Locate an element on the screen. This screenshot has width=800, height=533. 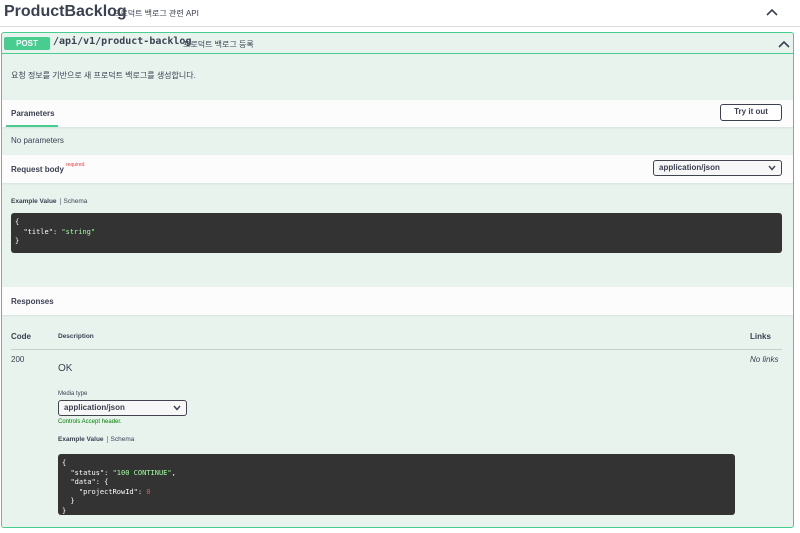
required-marker: required is located at coordinates (75, 165).